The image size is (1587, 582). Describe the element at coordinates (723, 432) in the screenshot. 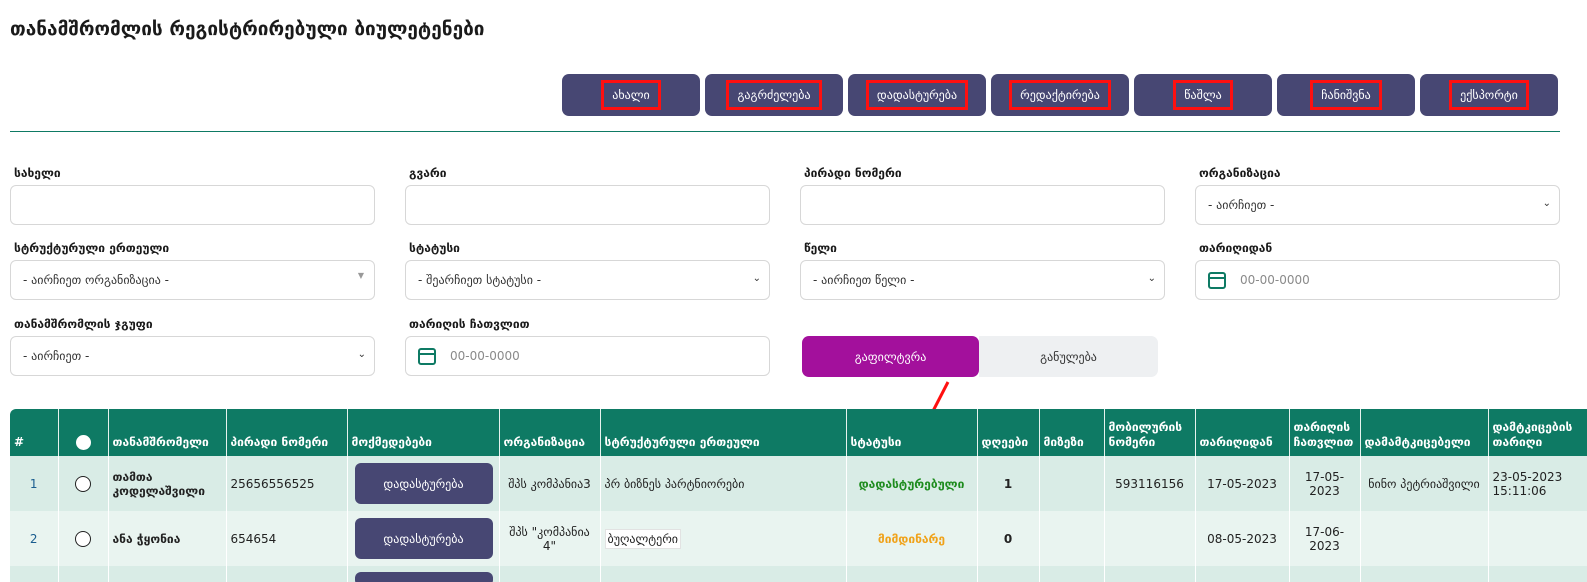

I see `col-header-structural-unit: სტრუქტურული ერთეული` at that location.